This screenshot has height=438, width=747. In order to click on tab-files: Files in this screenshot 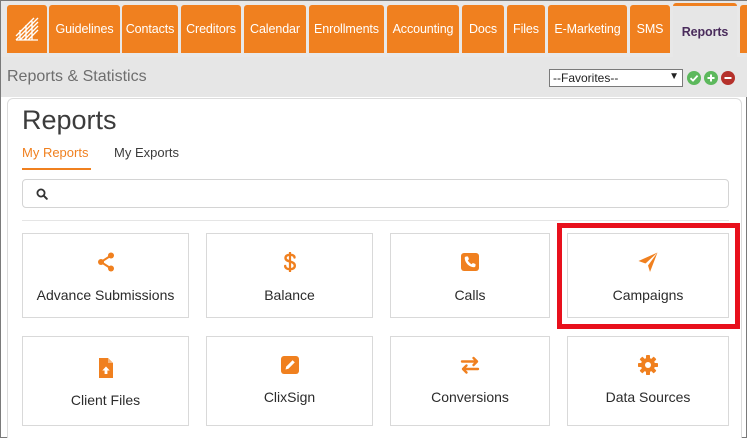, I will do `click(526, 29)`.